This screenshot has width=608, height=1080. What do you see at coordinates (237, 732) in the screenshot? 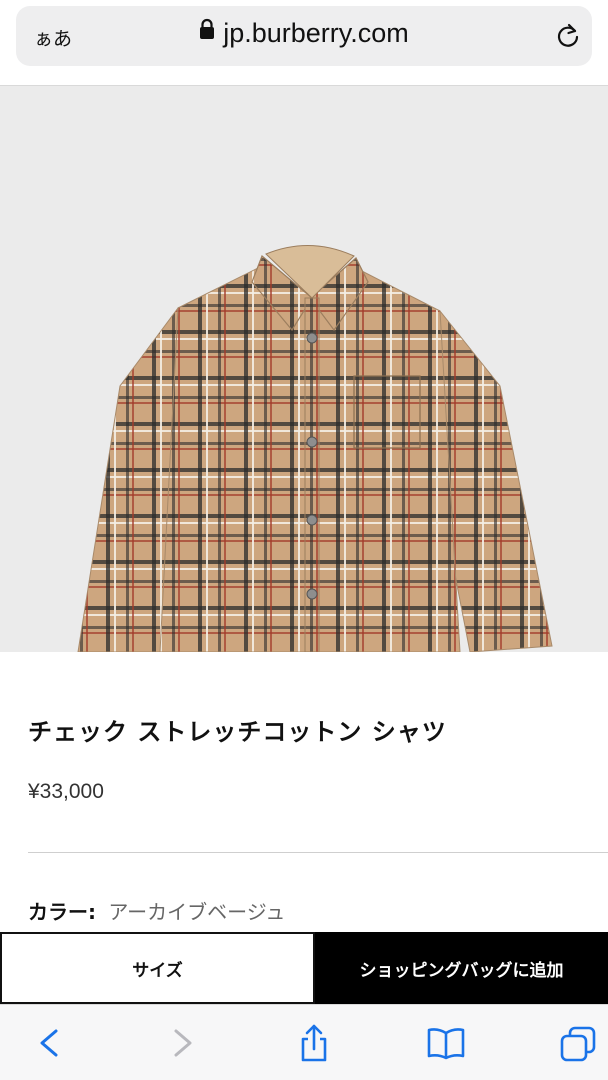
I see `product-title: チェック ストレッチコットン シャツ` at bounding box center [237, 732].